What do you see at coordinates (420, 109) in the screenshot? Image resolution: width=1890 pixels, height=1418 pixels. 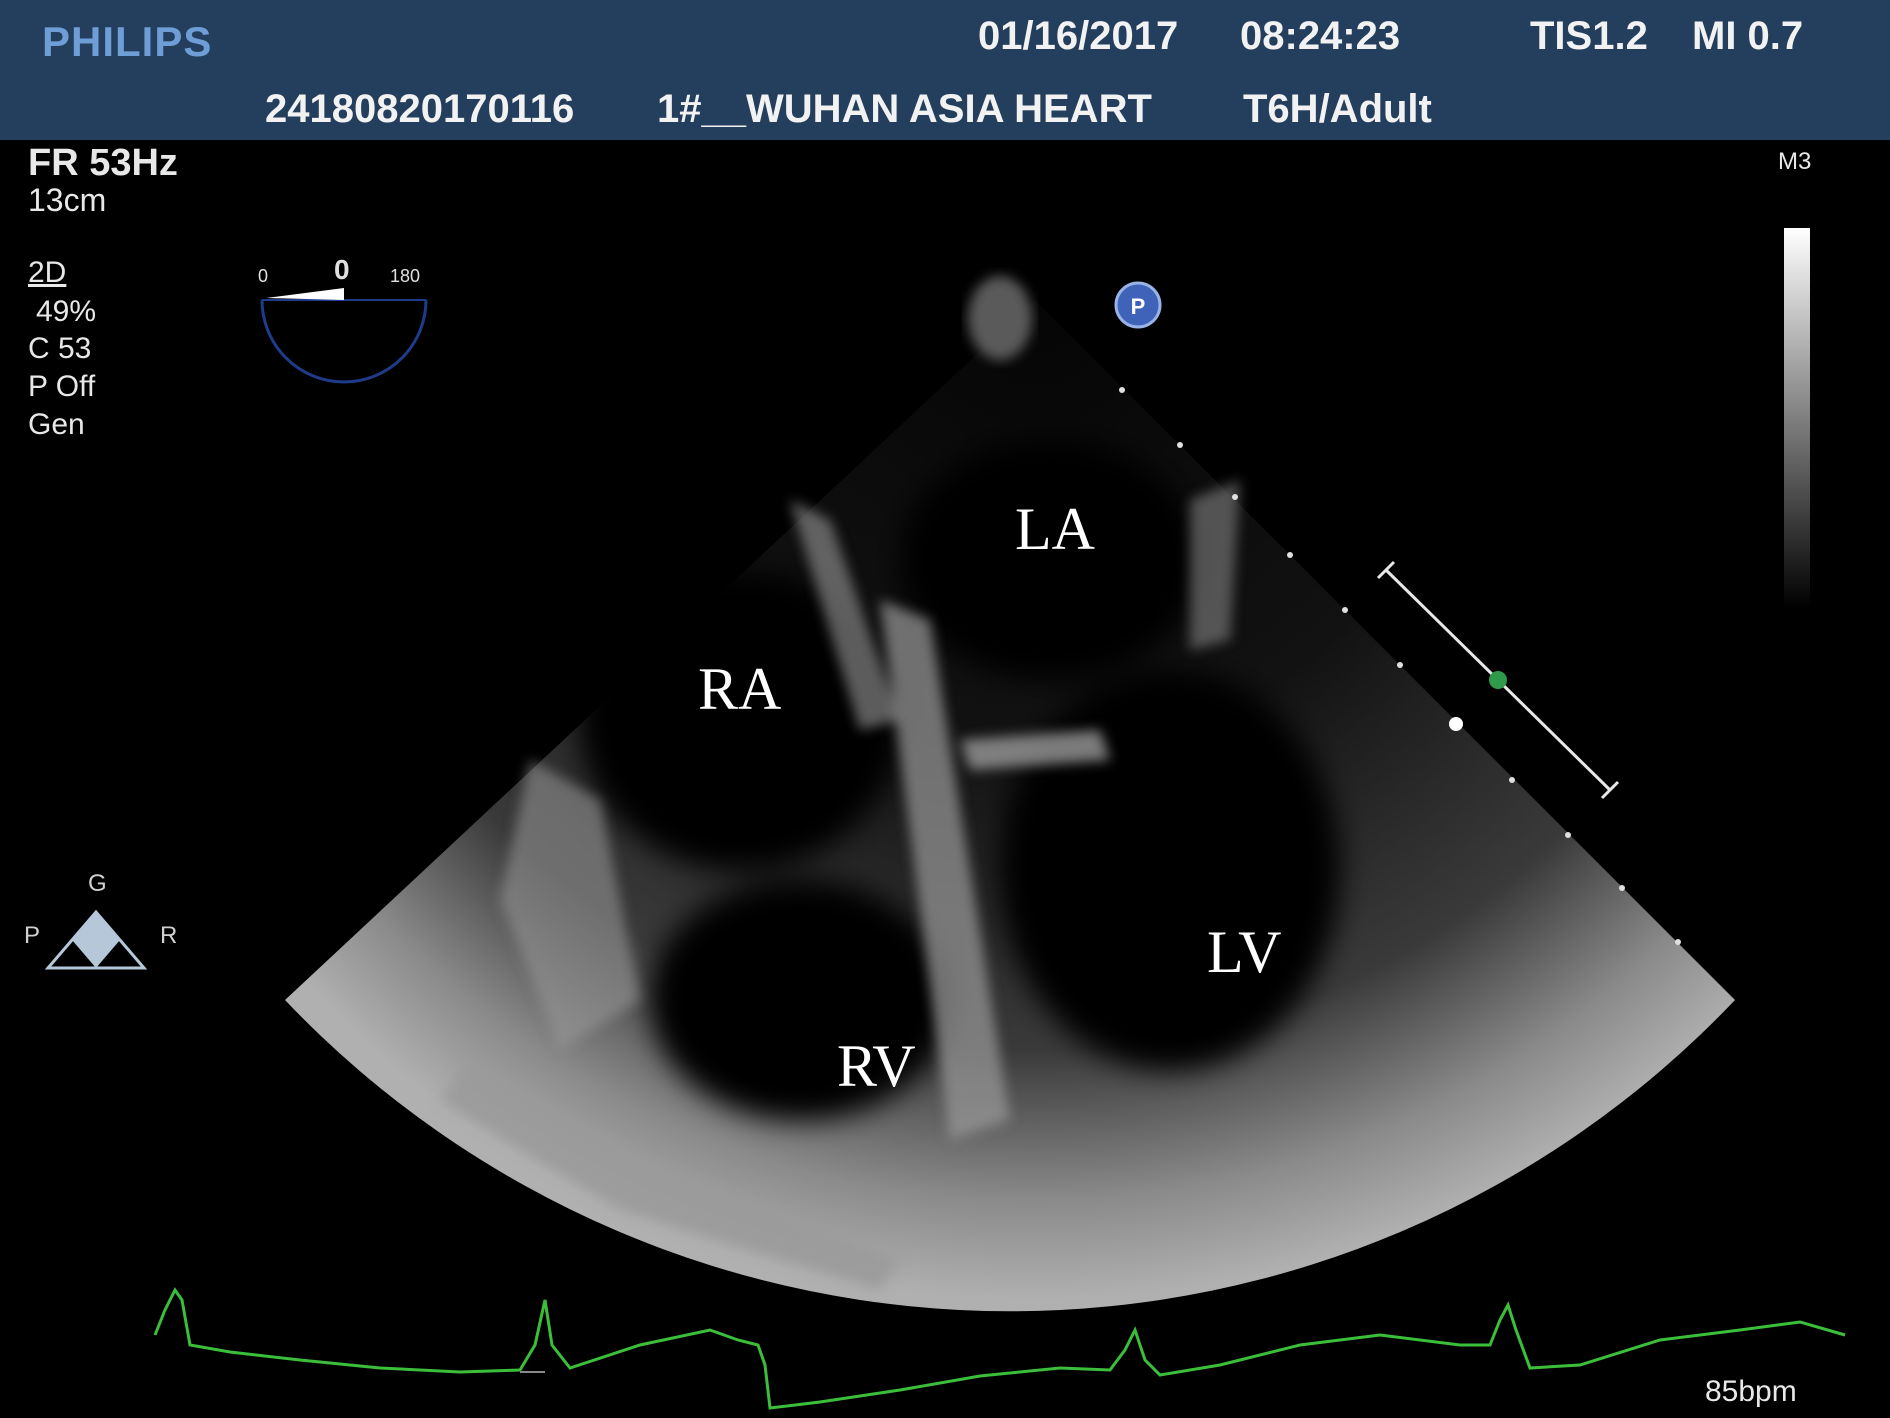 I see `patient-id: 24180820170116` at bounding box center [420, 109].